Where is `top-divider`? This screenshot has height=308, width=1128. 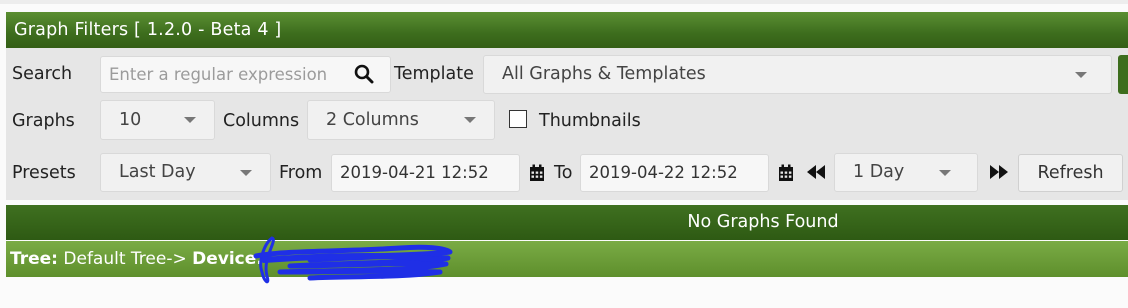 top-divider is located at coordinates (564, 2).